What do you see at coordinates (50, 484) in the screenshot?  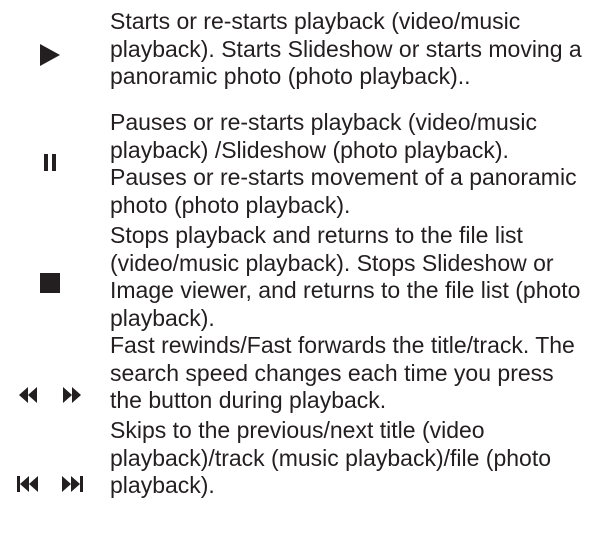 I see `skip-previous-next-icon` at bounding box center [50, 484].